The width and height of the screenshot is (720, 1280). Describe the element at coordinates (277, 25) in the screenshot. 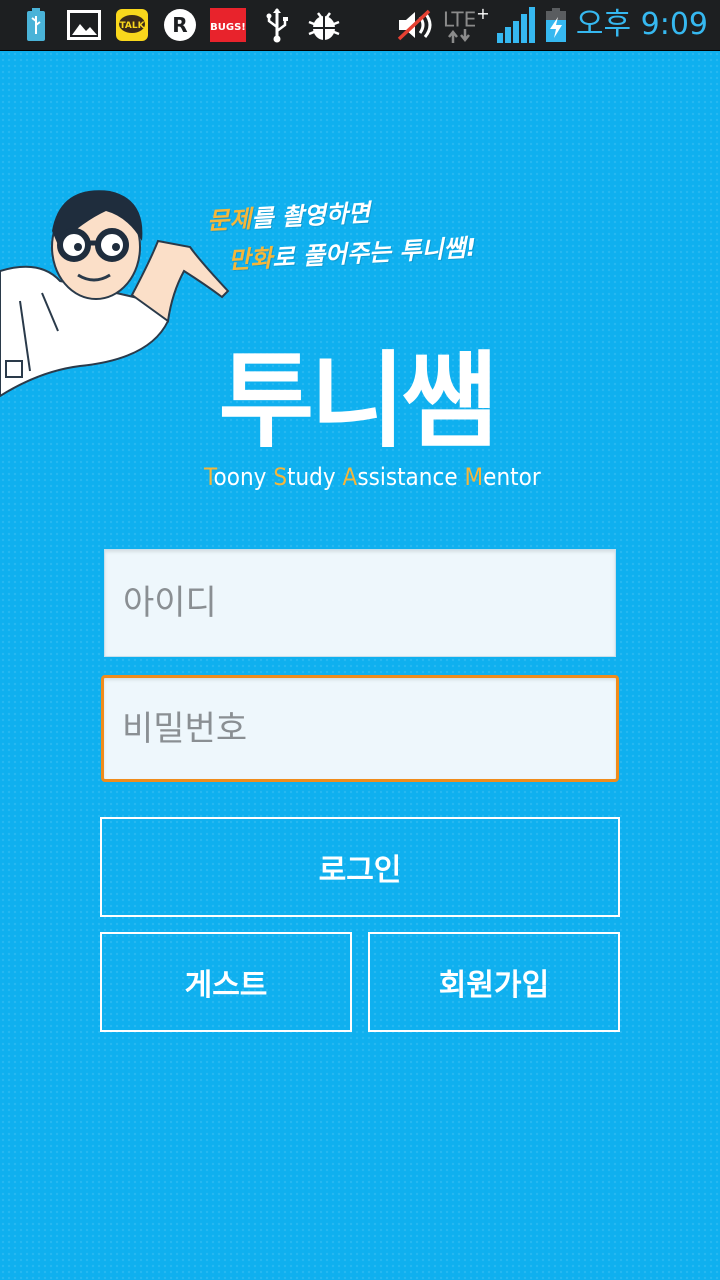

I see `usb-icon` at that location.